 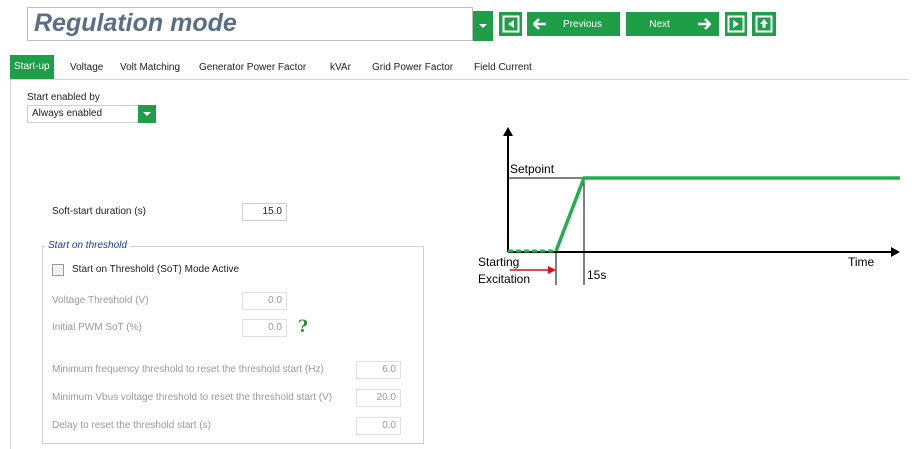 I want to click on first-page-icon, so click(x=510, y=24).